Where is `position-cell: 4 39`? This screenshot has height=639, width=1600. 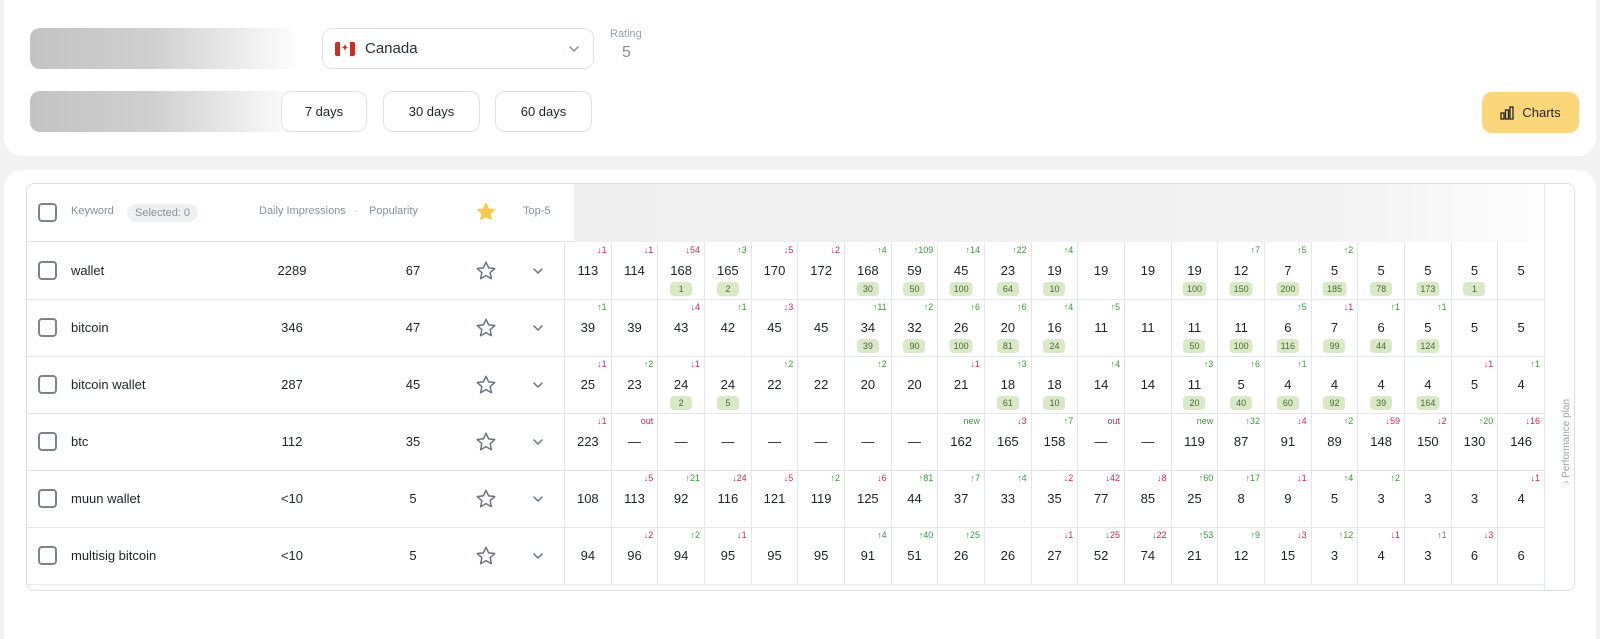 position-cell: 4 39 is located at coordinates (1380, 385).